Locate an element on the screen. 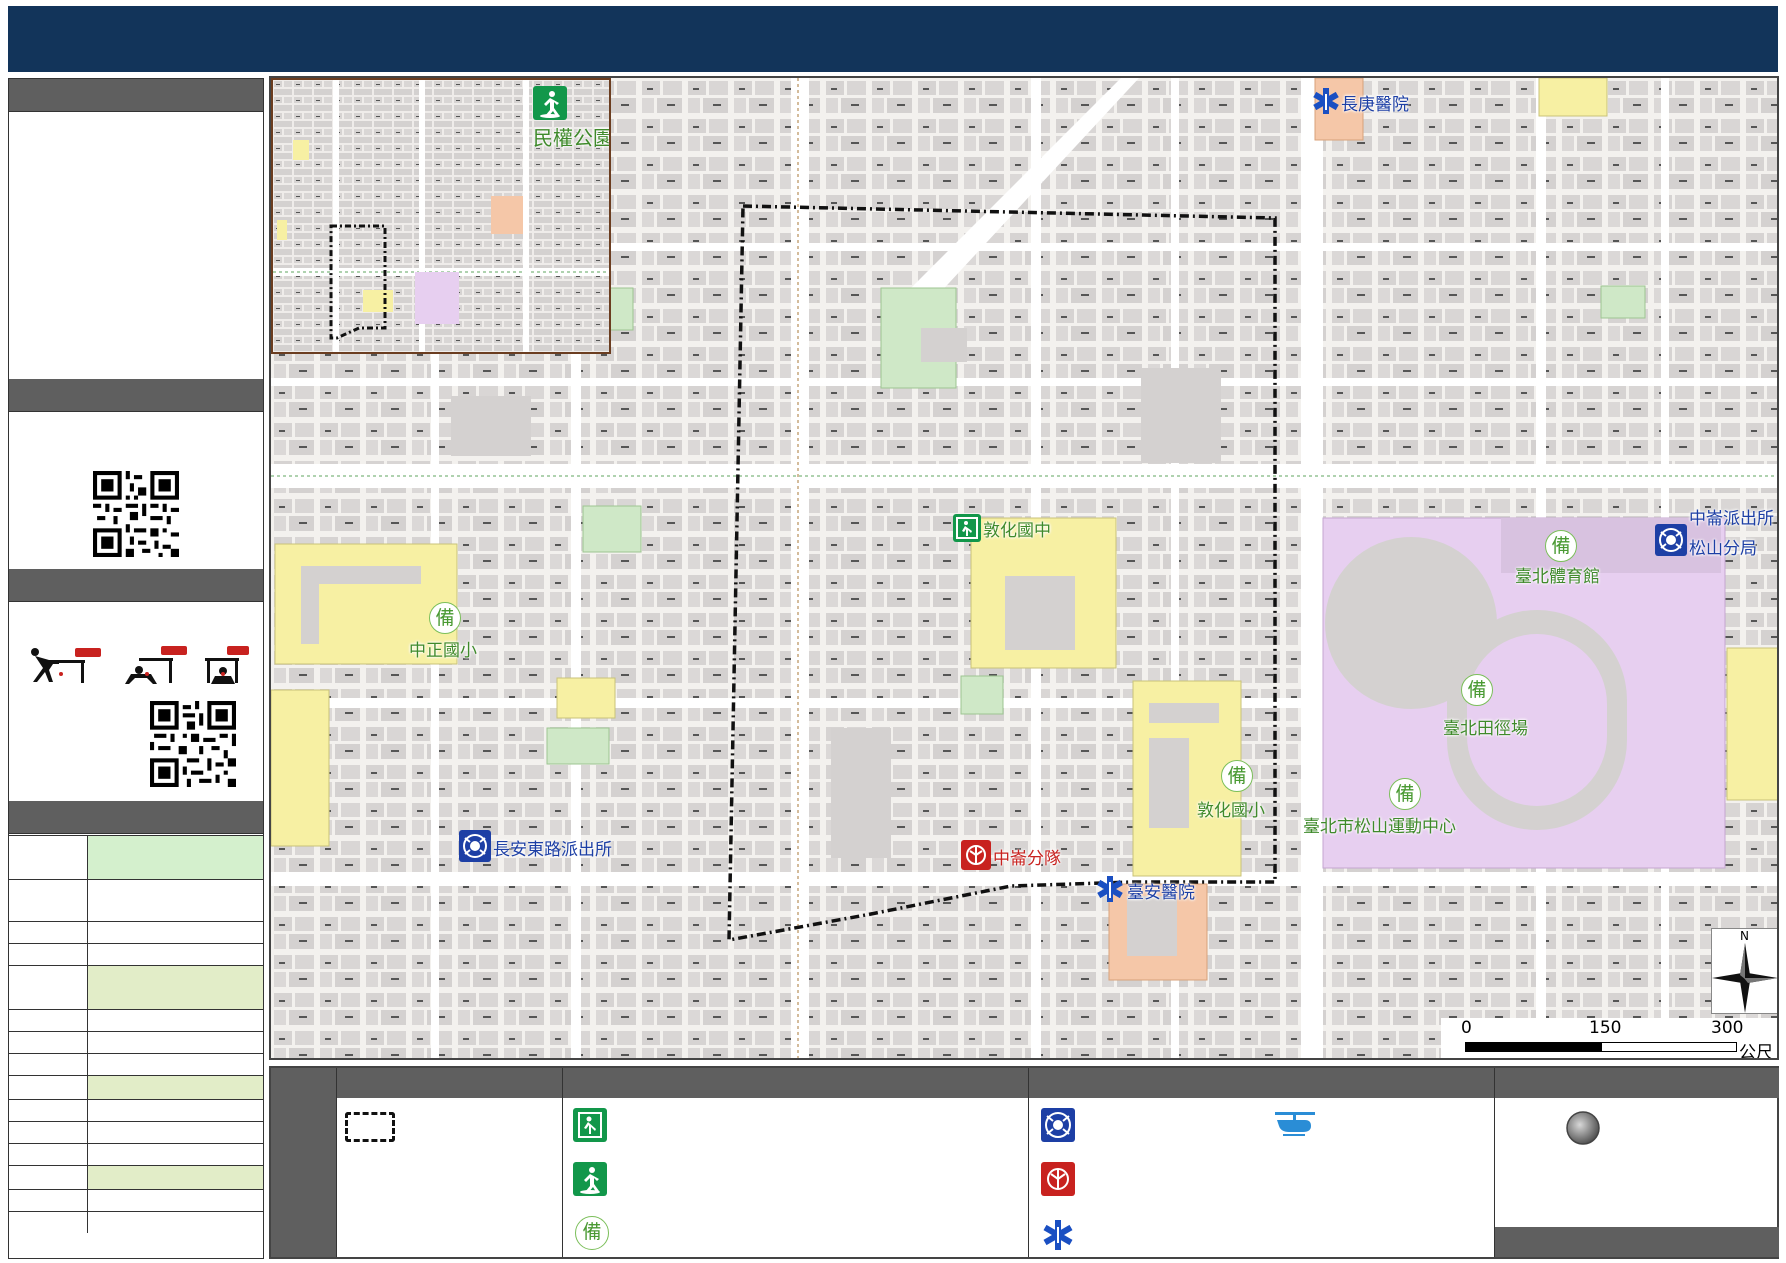 This screenshot has height=1263, width=1786. venue-label: 臺北田徑場 is located at coordinates (1485, 729).